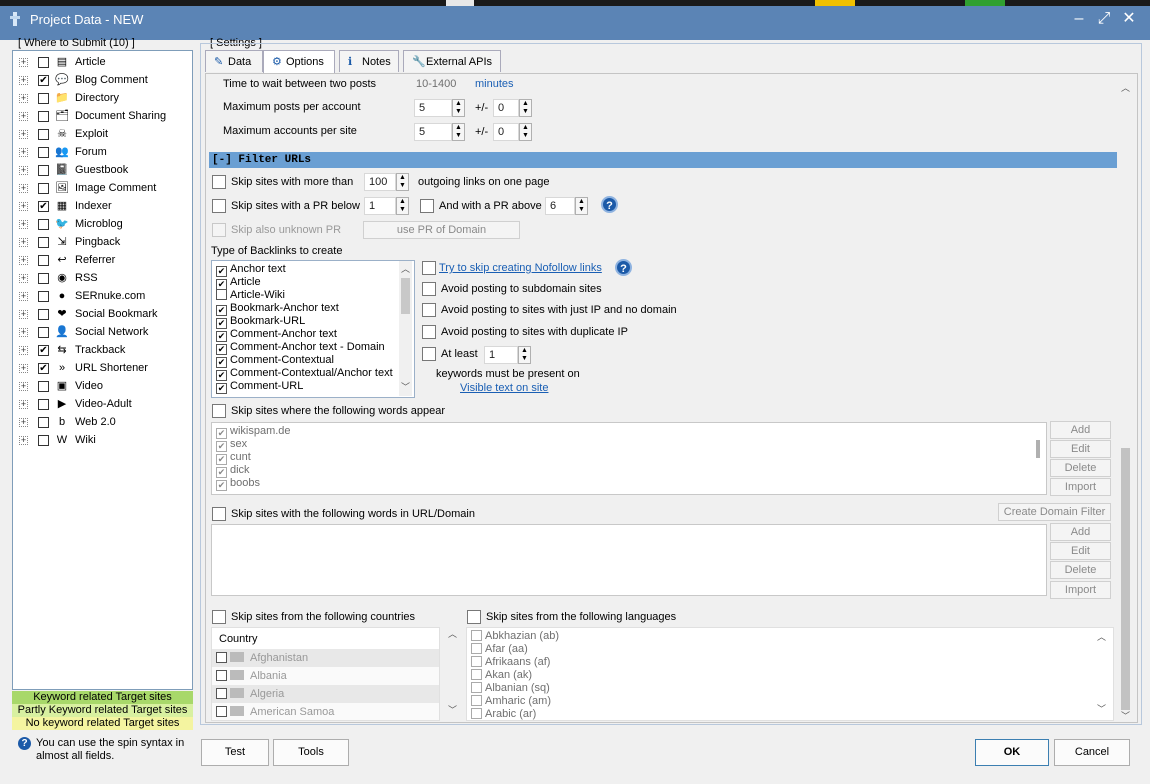 The image size is (1150, 784). I want to click on skip-more-spinner: ▲ ▼, so click(402, 182).